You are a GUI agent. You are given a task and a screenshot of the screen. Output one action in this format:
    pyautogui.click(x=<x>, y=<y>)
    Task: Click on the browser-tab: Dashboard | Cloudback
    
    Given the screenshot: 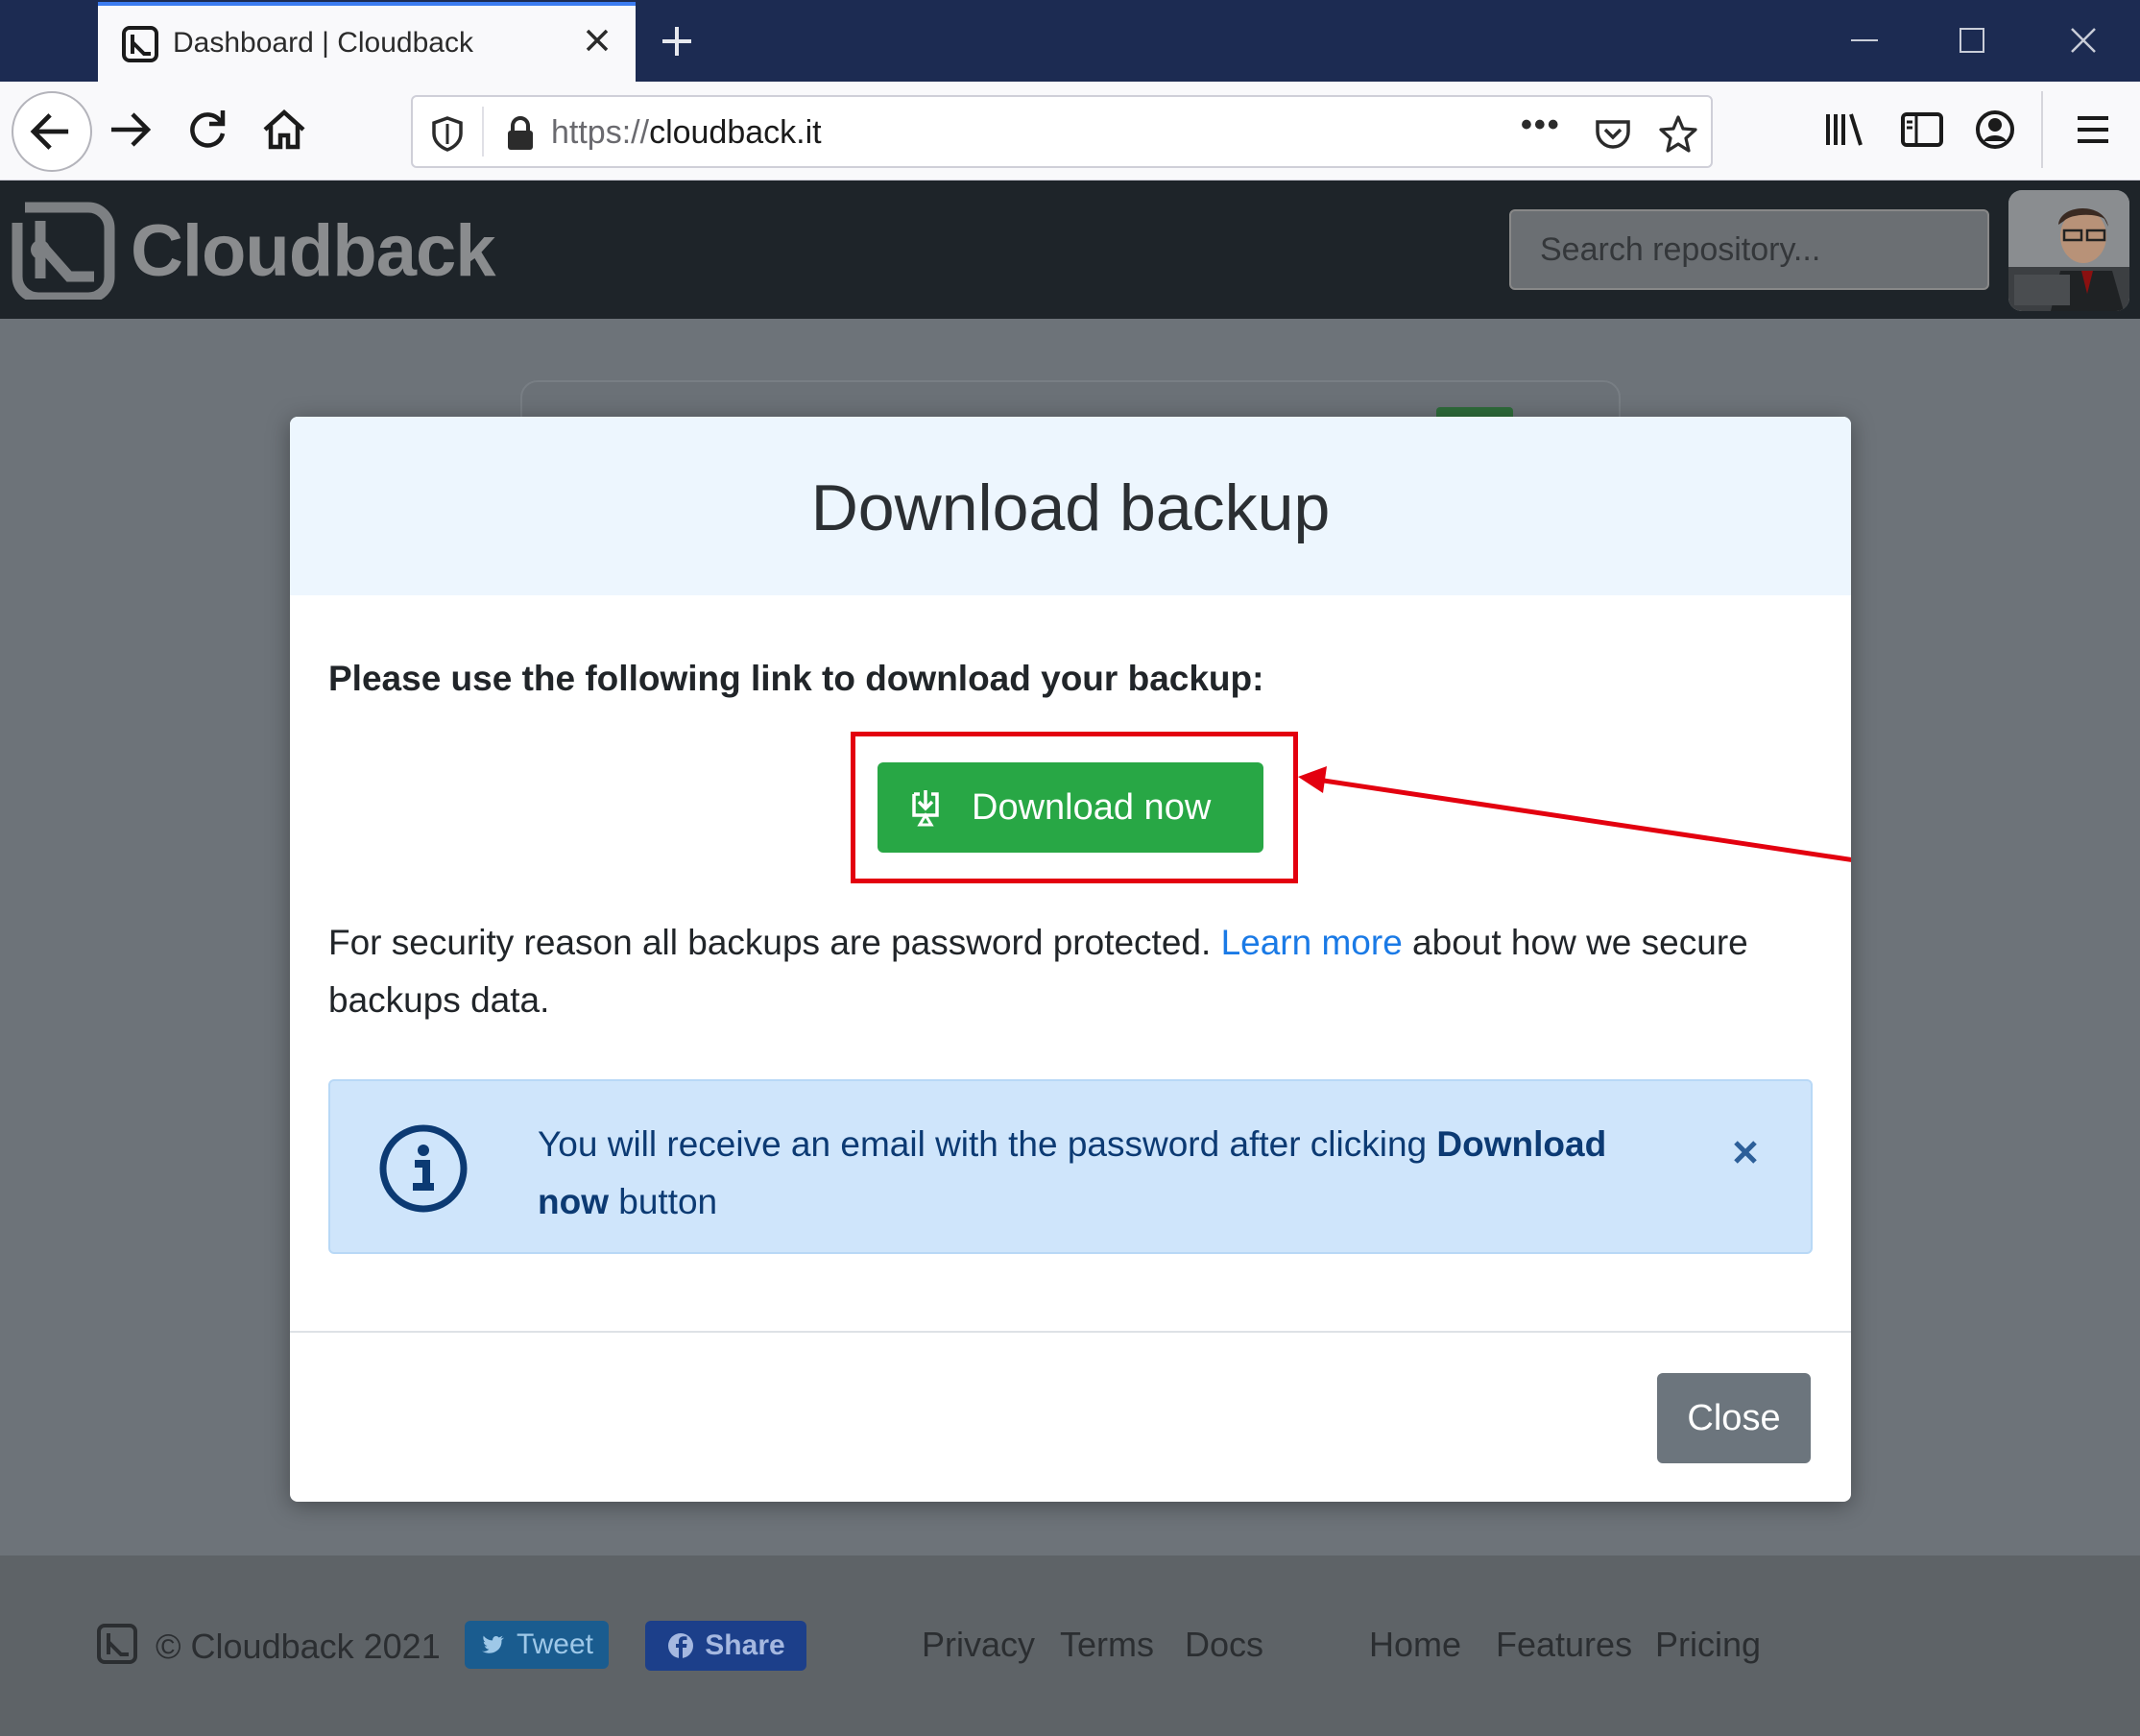 What is the action you would take?
    pyautogui.click(x=367, y=42)
    